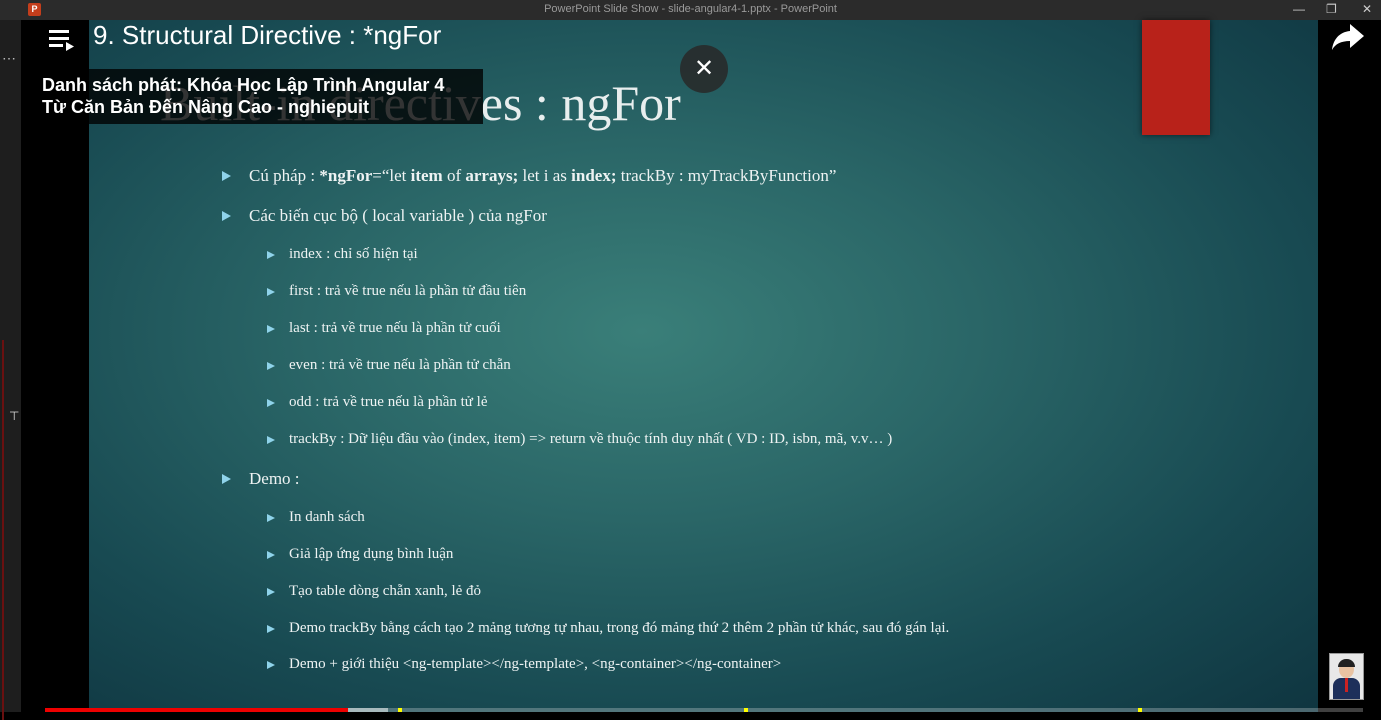 This screenshot has height=720, width=1381. I want to click on close-overlay-button: ✕, so click(704, 69).